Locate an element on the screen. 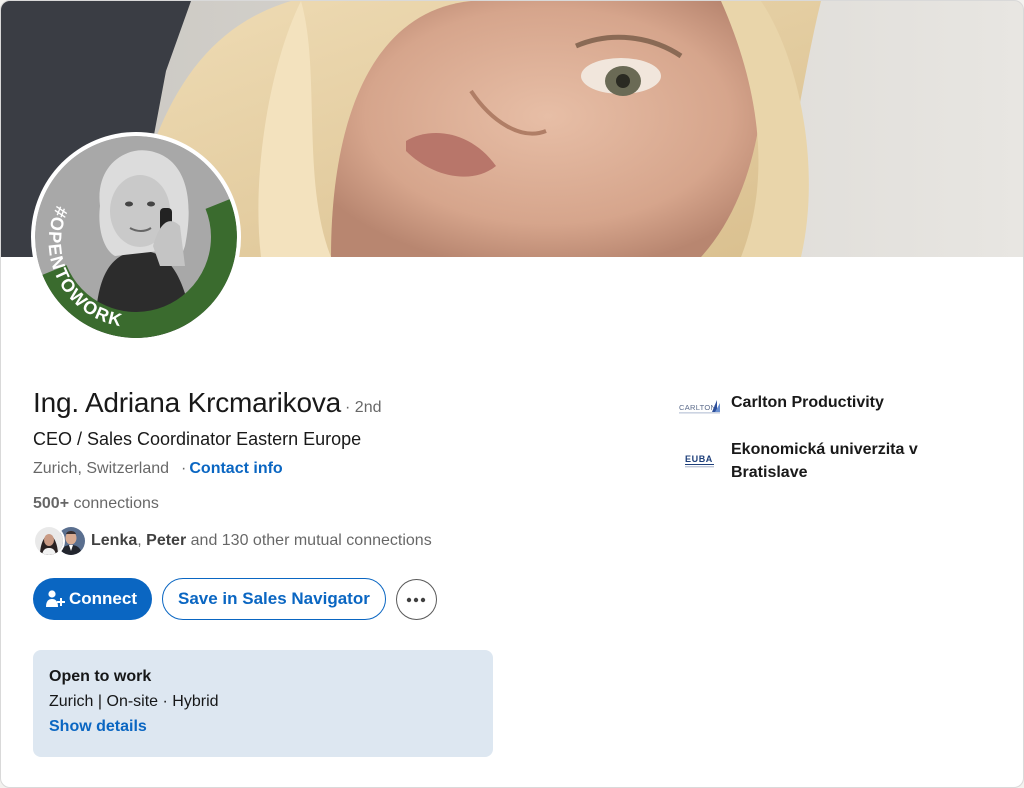 The height and width of the screenshot is (788, 1024). location-row: Zurich, Switzerland · Contact info is located at coordinates (158, 469).